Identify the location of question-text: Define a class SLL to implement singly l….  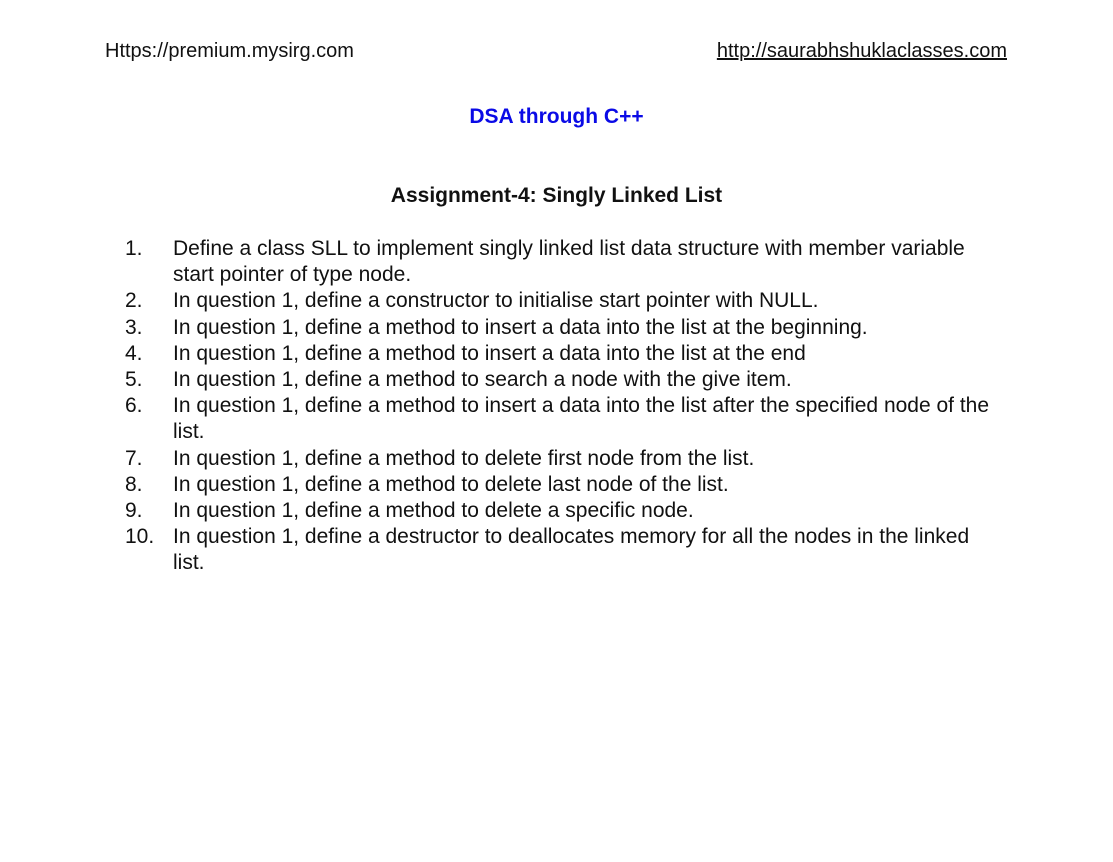
(569, 262).